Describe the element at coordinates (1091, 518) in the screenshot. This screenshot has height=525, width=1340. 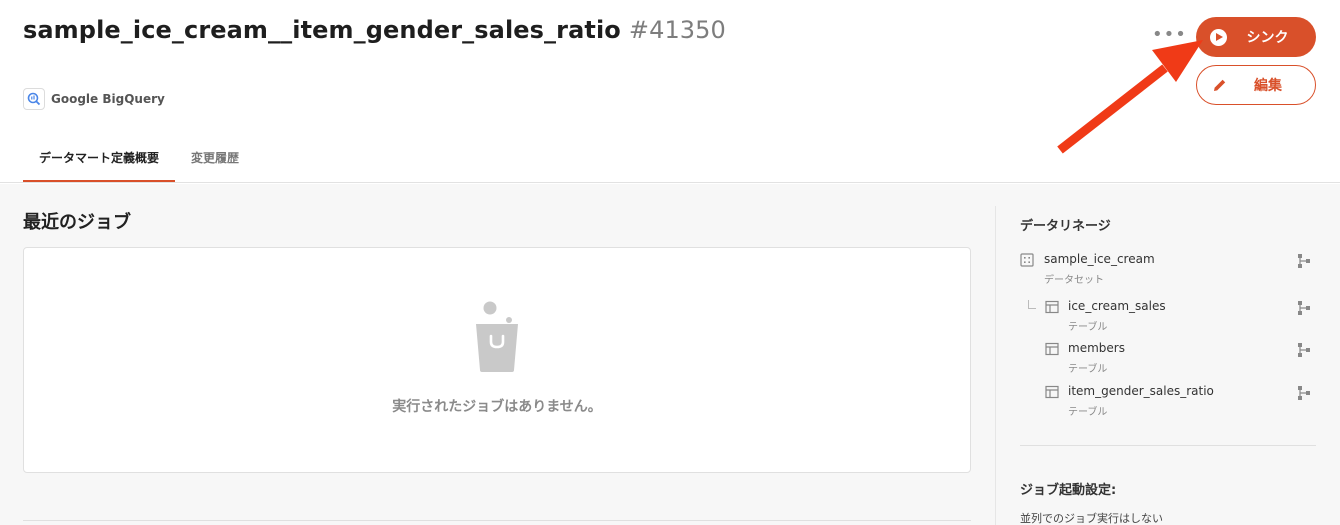
I see `job-trigger-settings-value: 並列でのジョブ実行はしない` at that location.